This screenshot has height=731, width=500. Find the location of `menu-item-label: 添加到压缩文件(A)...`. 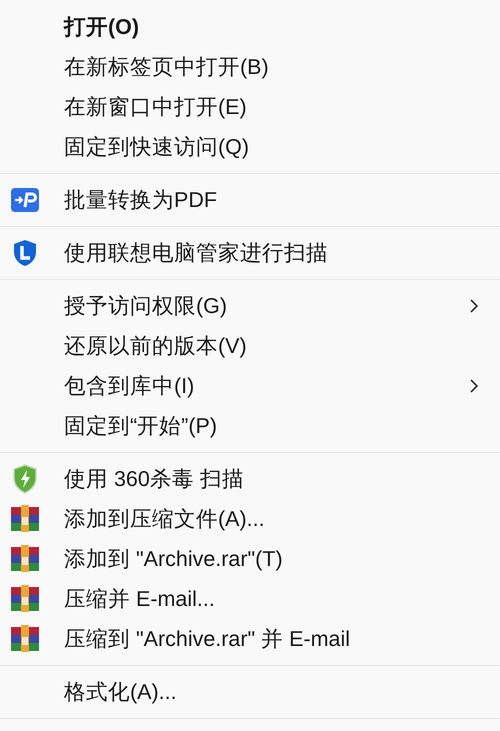

menu-item-label: 添加到压缩文件(A)... is located at coordinates (164, 519).